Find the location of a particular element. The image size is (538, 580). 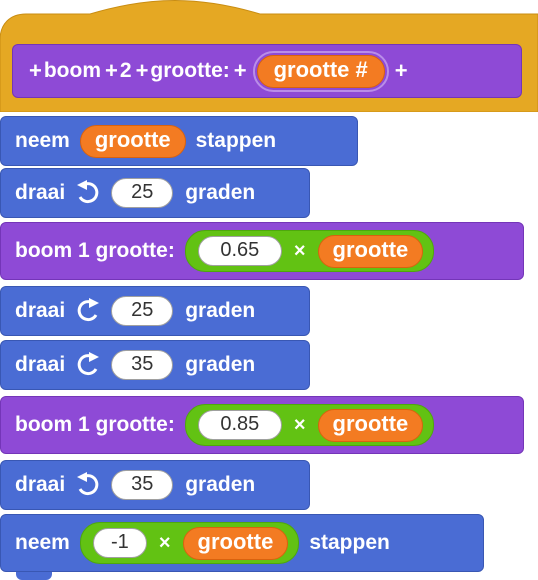

move-block: neem grootte stappen is located at coordinates (179, 141).